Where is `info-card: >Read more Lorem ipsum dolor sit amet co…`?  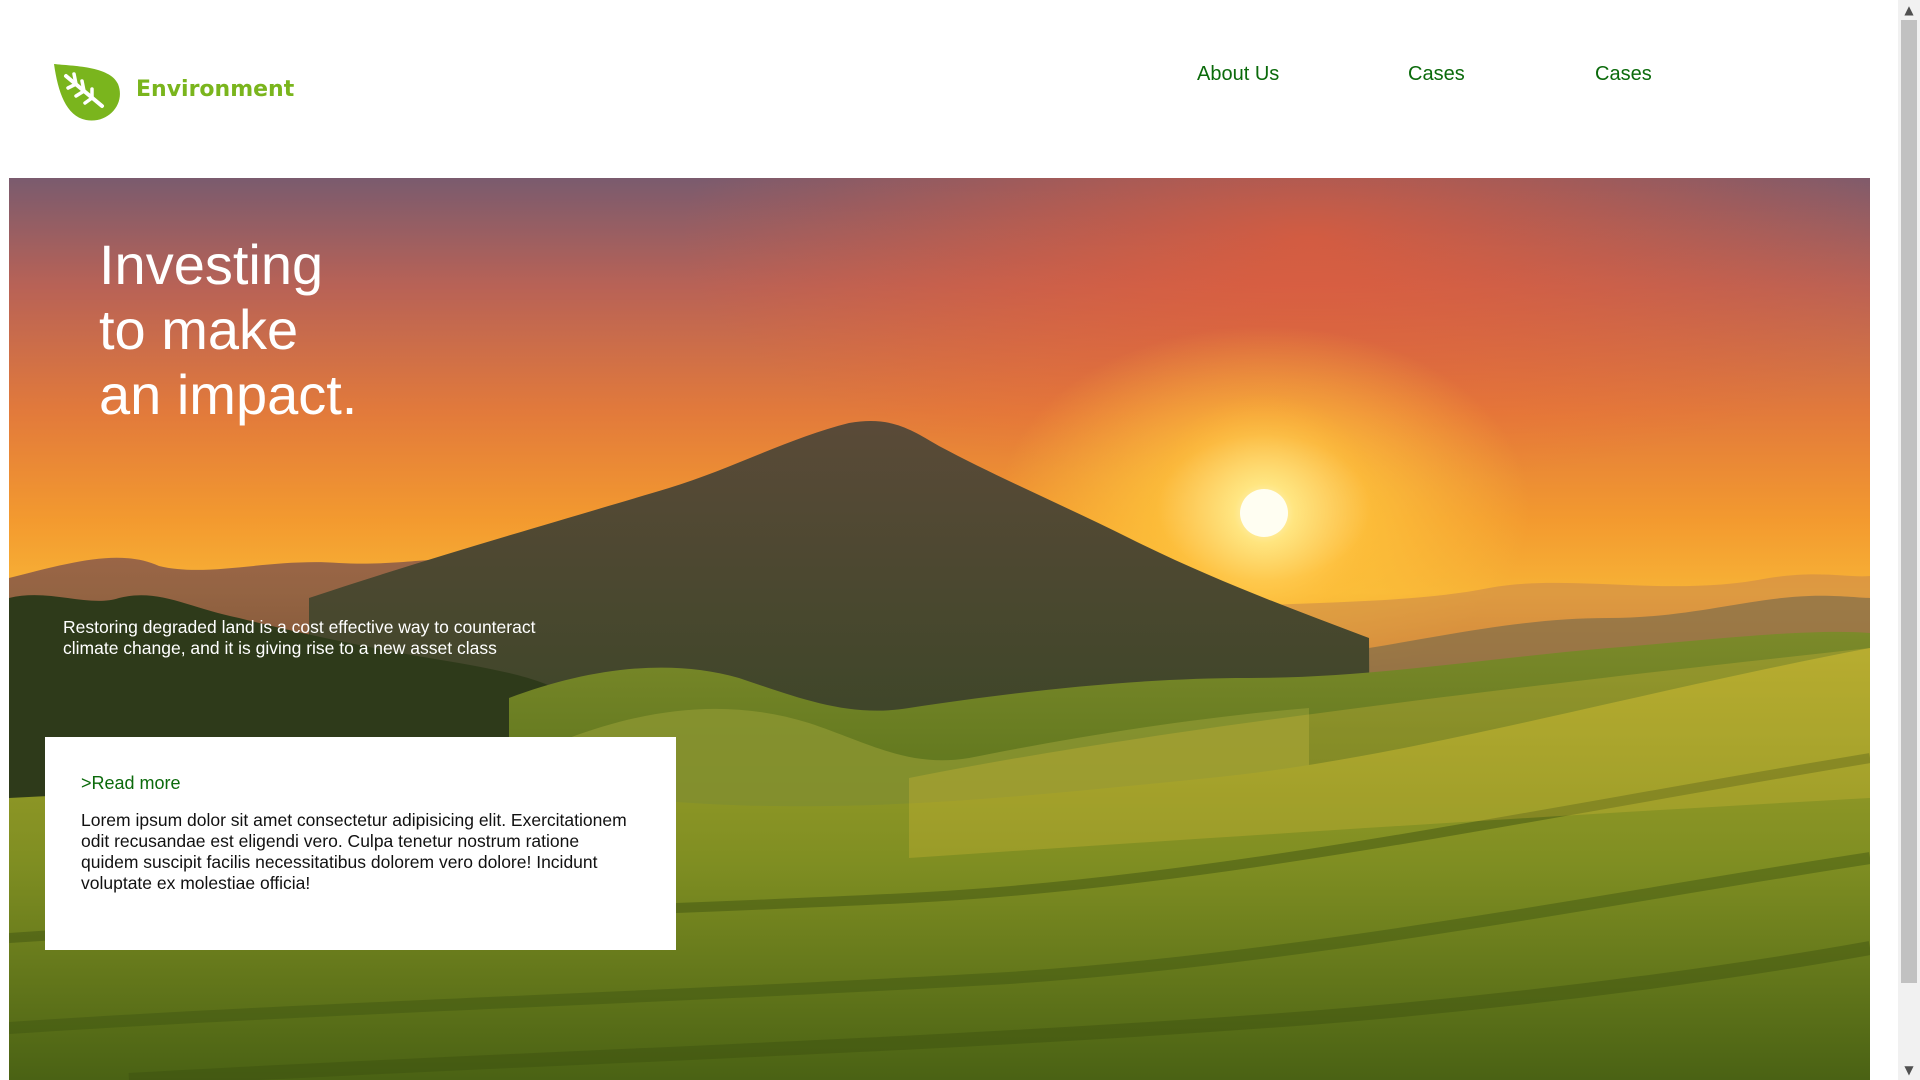
info-card: >Read more Lorem ipsum dolor sit amet co… is located at coordinates (360, 843).